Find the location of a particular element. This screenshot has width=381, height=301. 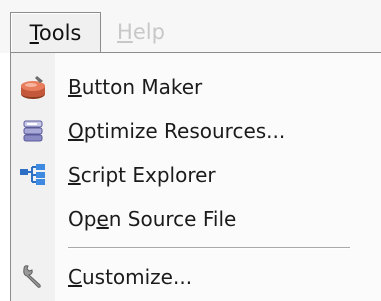

menu-item-label: Button Maker is located at coordinates (135, 87).